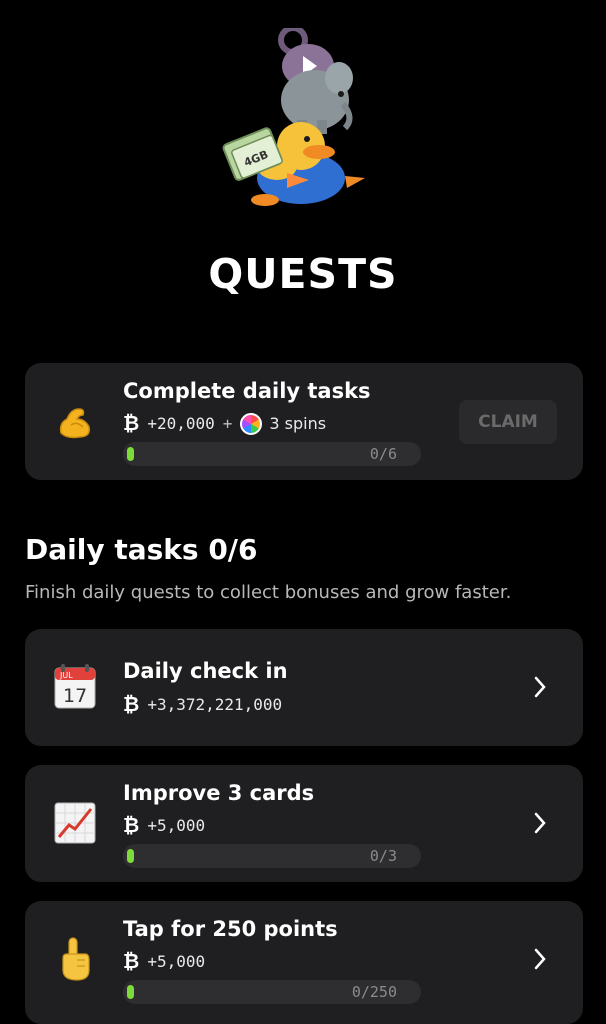 Image resolution: width=606 pixels, height=1024 pixels. Describe the element at coordinates (304, 823) in the screenshot. I see `task-card-improve-cards: Improve 3 cards ₿ +5,000 0/3` at that location.